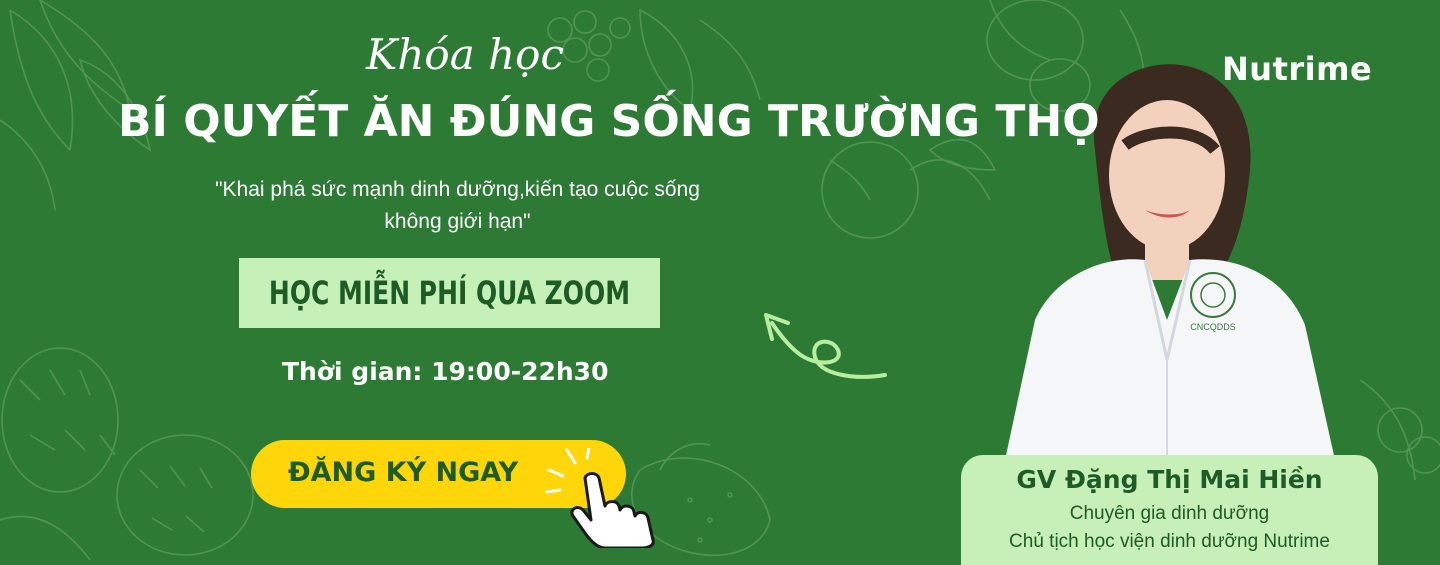 Image resolution: width=1440 pixels, height=565 pixels. Describe the element at coordinates (403, 472) in the screenshot. I see `register-now-label: ĐĂNG KÝ NGAY` at that location.